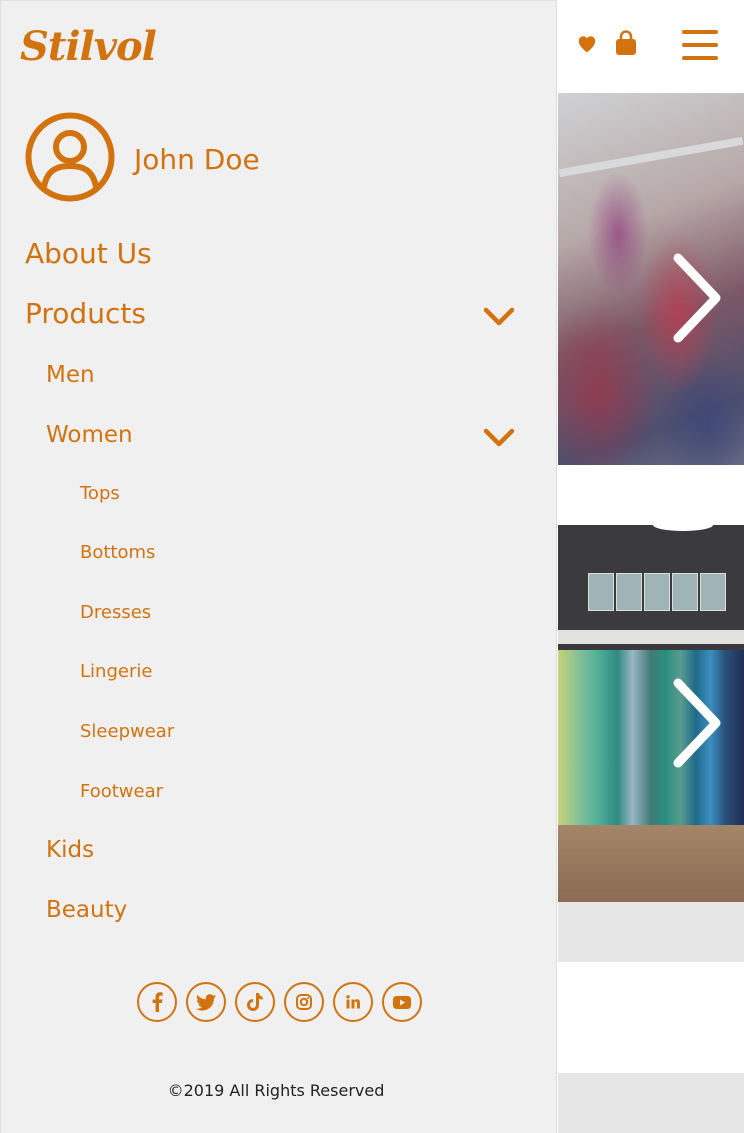 The width and height of the screenshot is (744, 1133). Describe the element at coordinates (70, 850) in the screenshot. I see `menu-item-kids: Kids` at that location.